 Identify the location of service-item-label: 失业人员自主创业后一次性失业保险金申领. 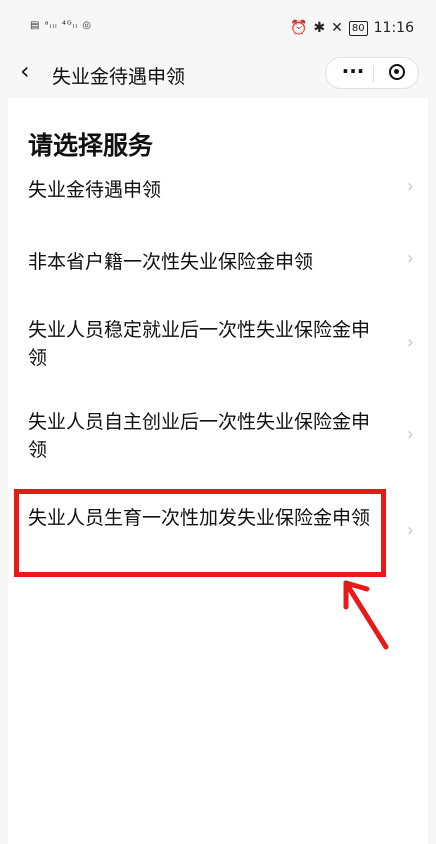
(199, 436).